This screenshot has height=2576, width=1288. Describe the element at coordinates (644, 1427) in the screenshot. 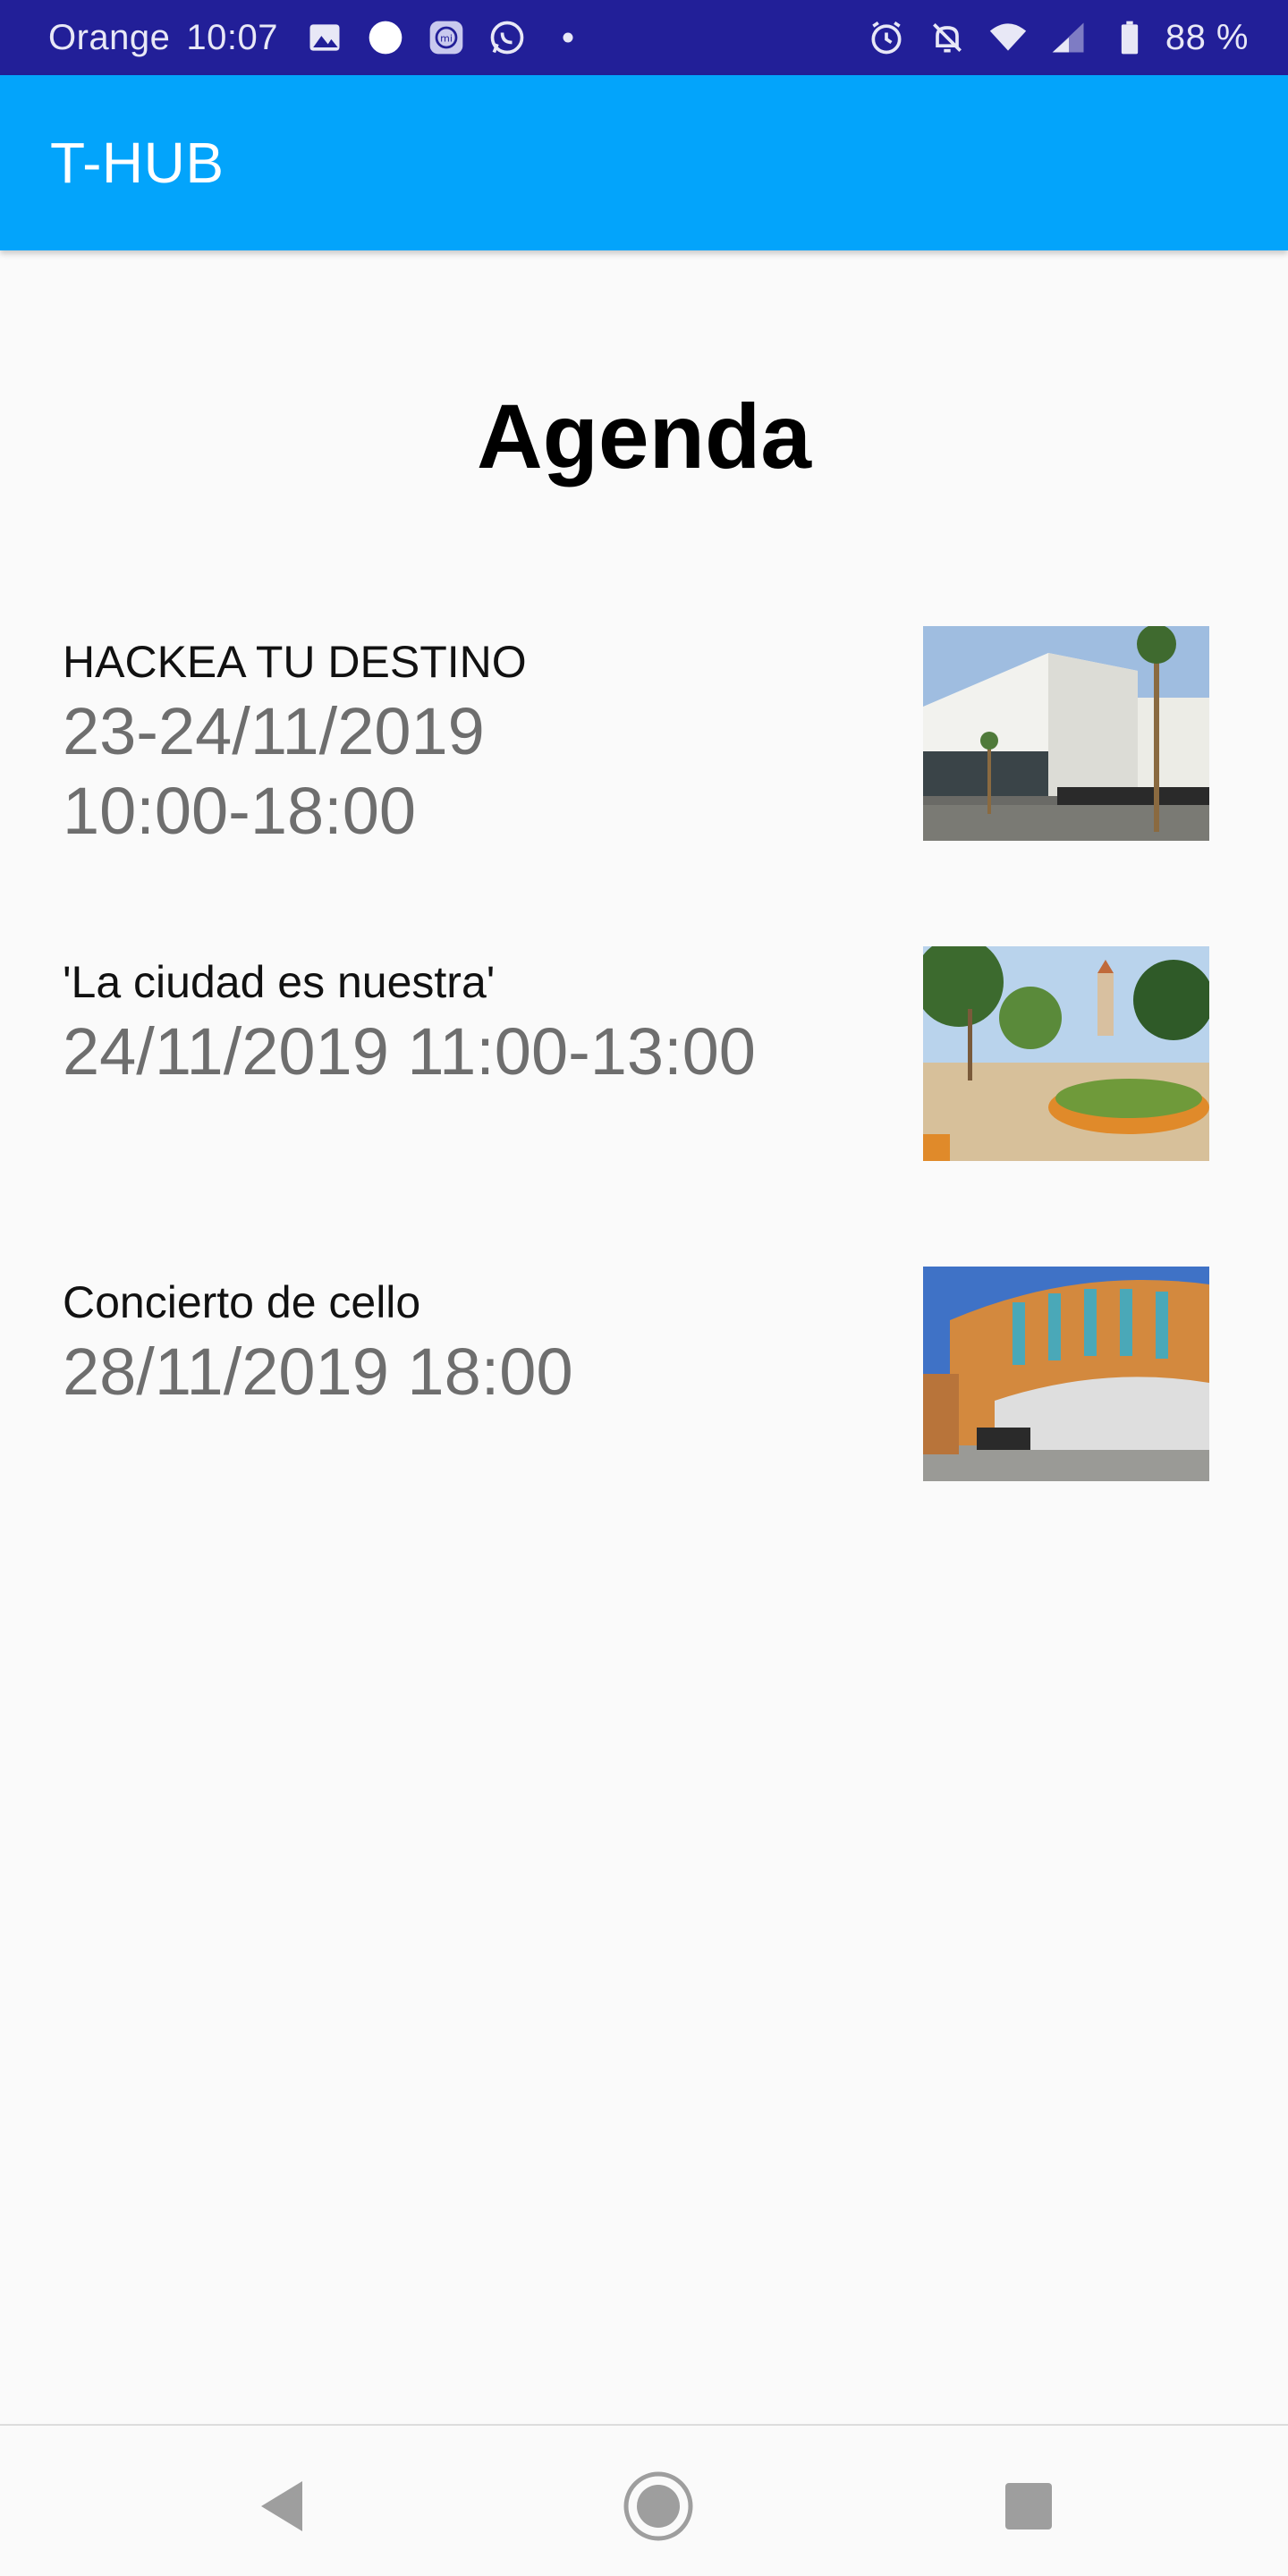

I see `agenda-item: Concierto de cello 28/11/2019 18:00` at that location.